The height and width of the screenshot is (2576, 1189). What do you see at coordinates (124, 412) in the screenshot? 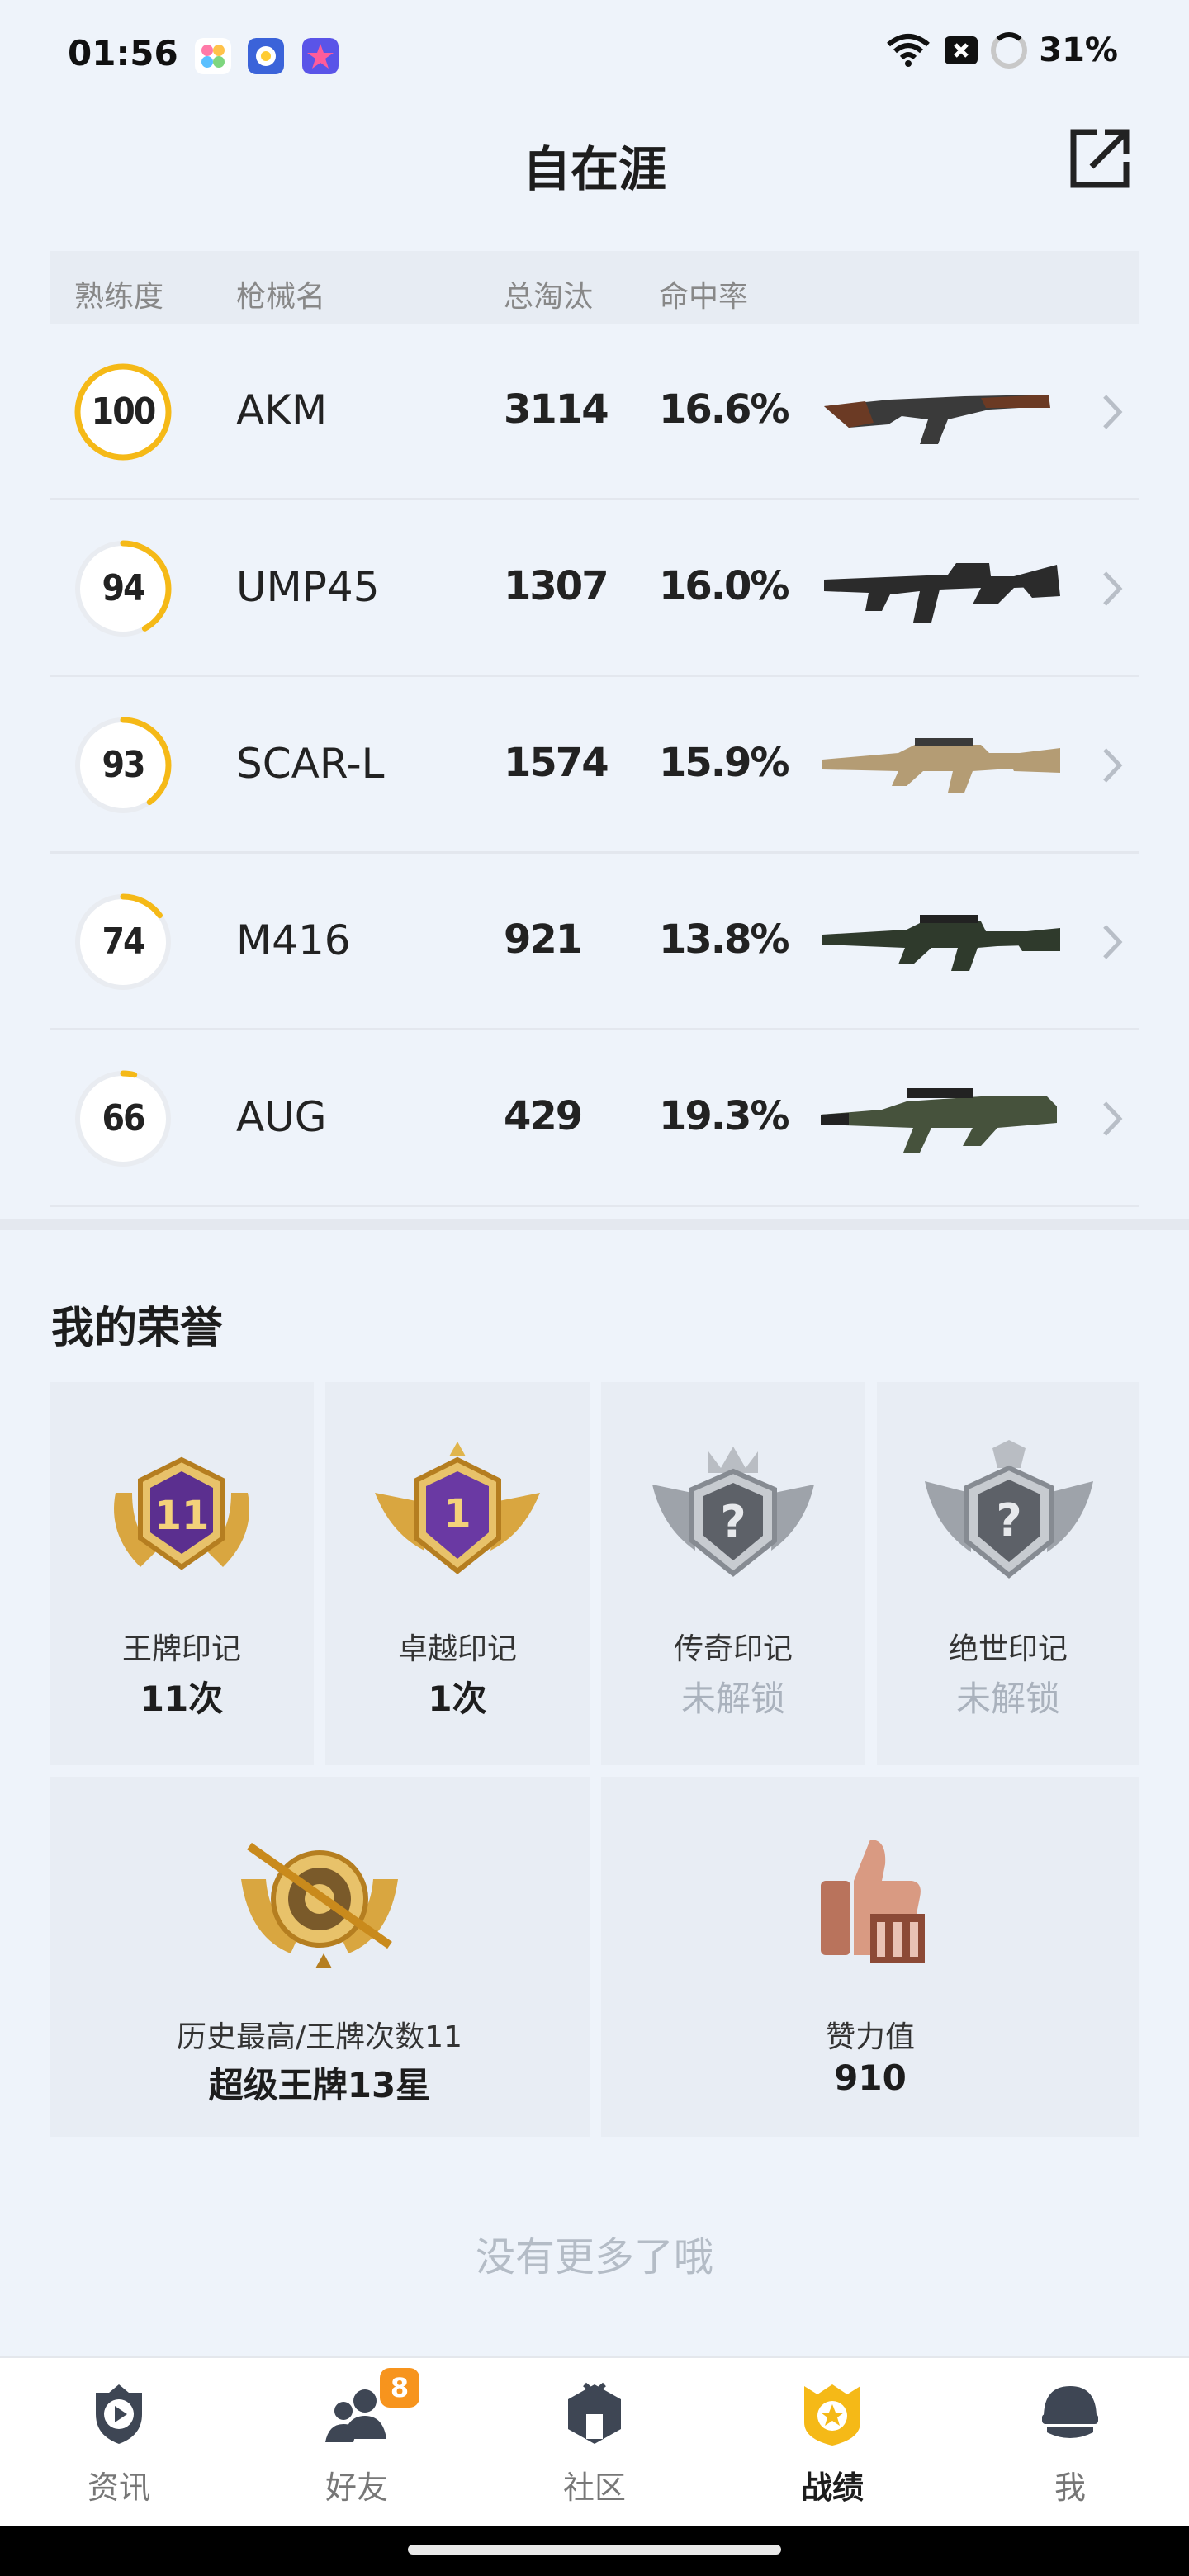
I see `proficiency-value: 100` at bounding box center [124, 412].